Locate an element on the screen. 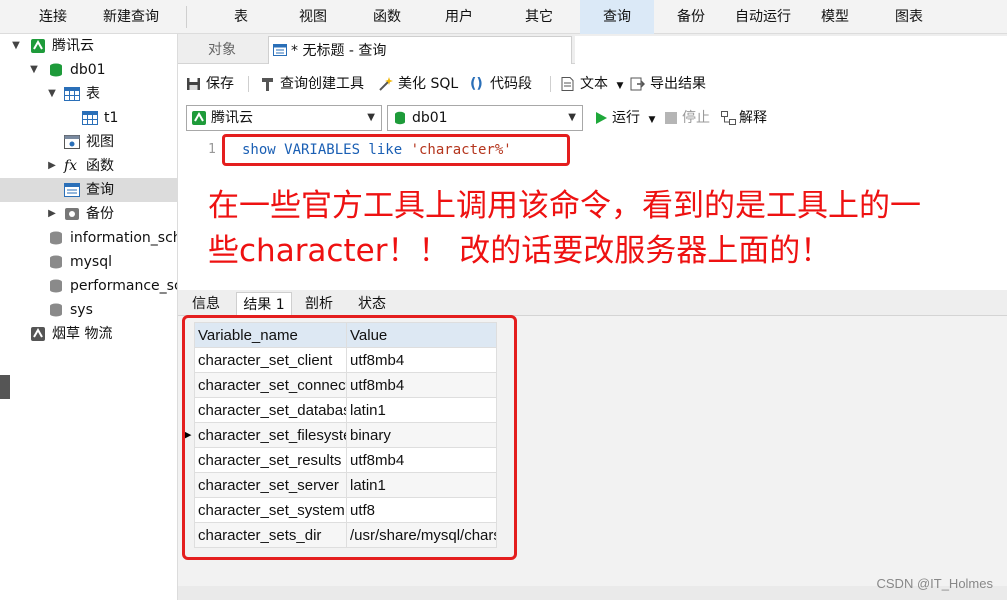 The image size is (1007, 600). save-icon is located at coordinates (193, 84).